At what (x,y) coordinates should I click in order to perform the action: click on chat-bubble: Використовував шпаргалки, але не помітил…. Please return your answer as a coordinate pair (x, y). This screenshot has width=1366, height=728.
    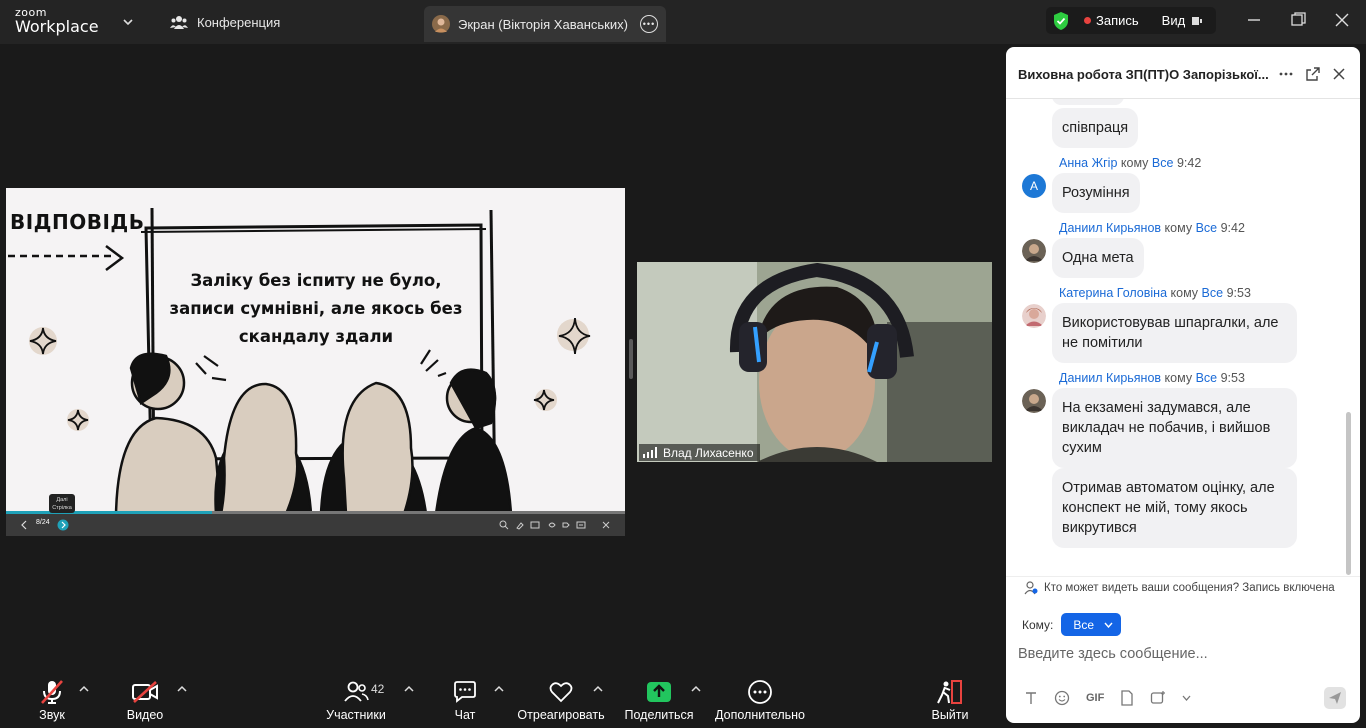
    Looking at the image, I should click on (1174, 333).